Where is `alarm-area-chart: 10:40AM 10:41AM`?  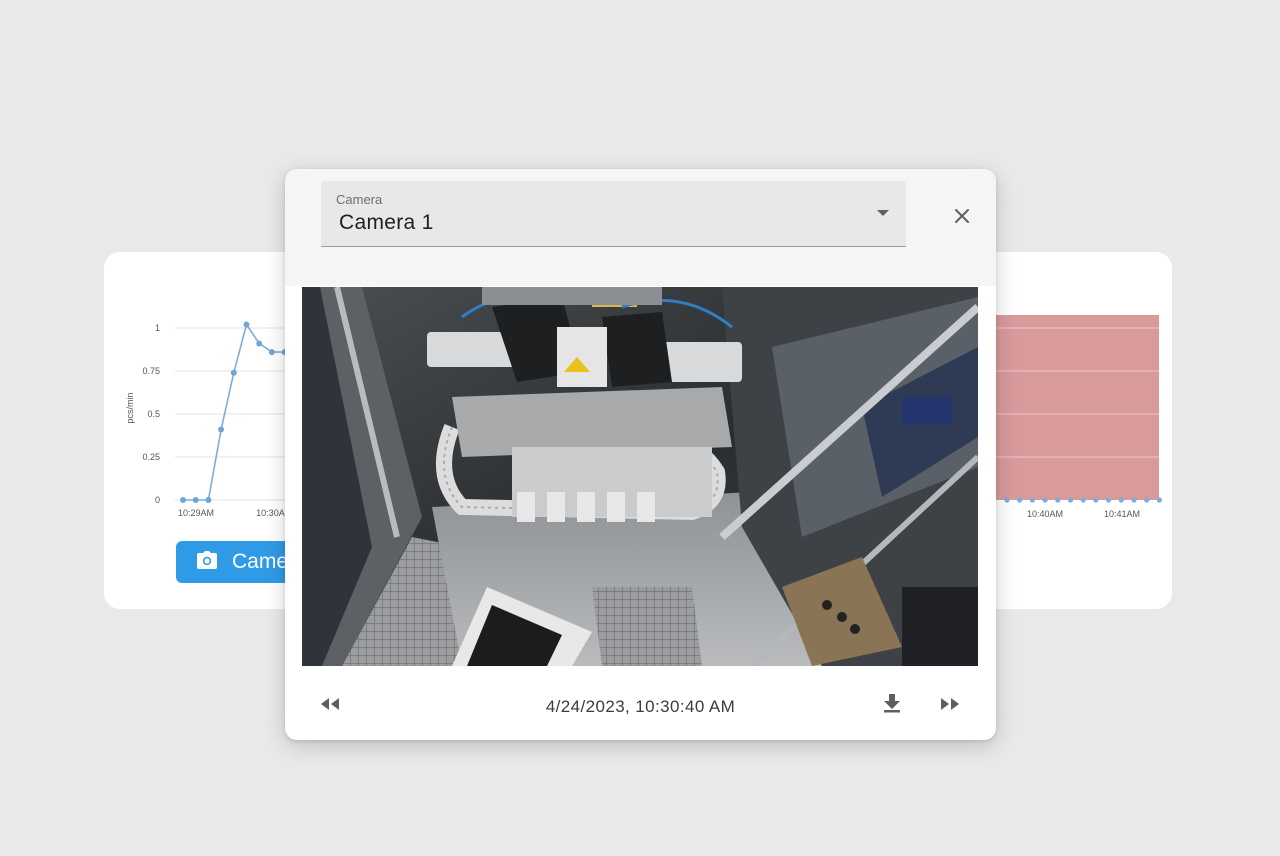 alarm-area-chart: 10:40AM 10:41AM is located at coordinates (1079, 417).